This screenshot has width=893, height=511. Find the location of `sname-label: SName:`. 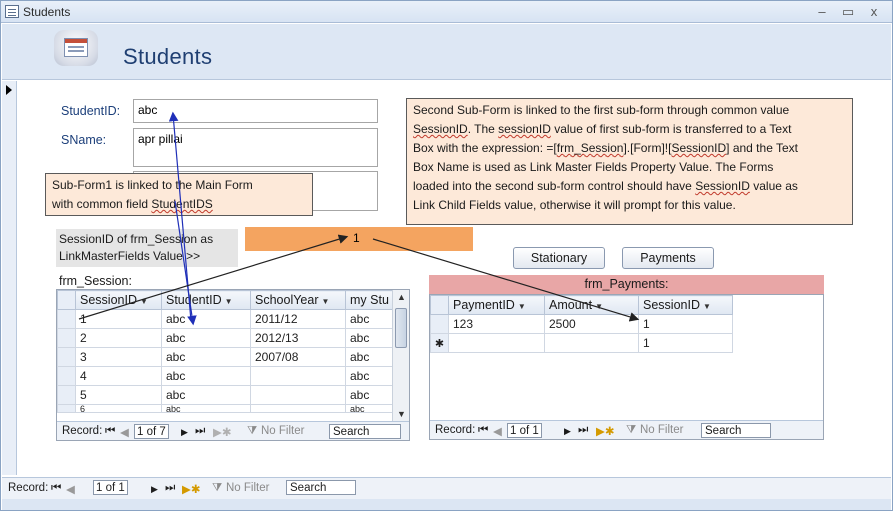

sname-label: SName: is located at coordinates (84, 140).